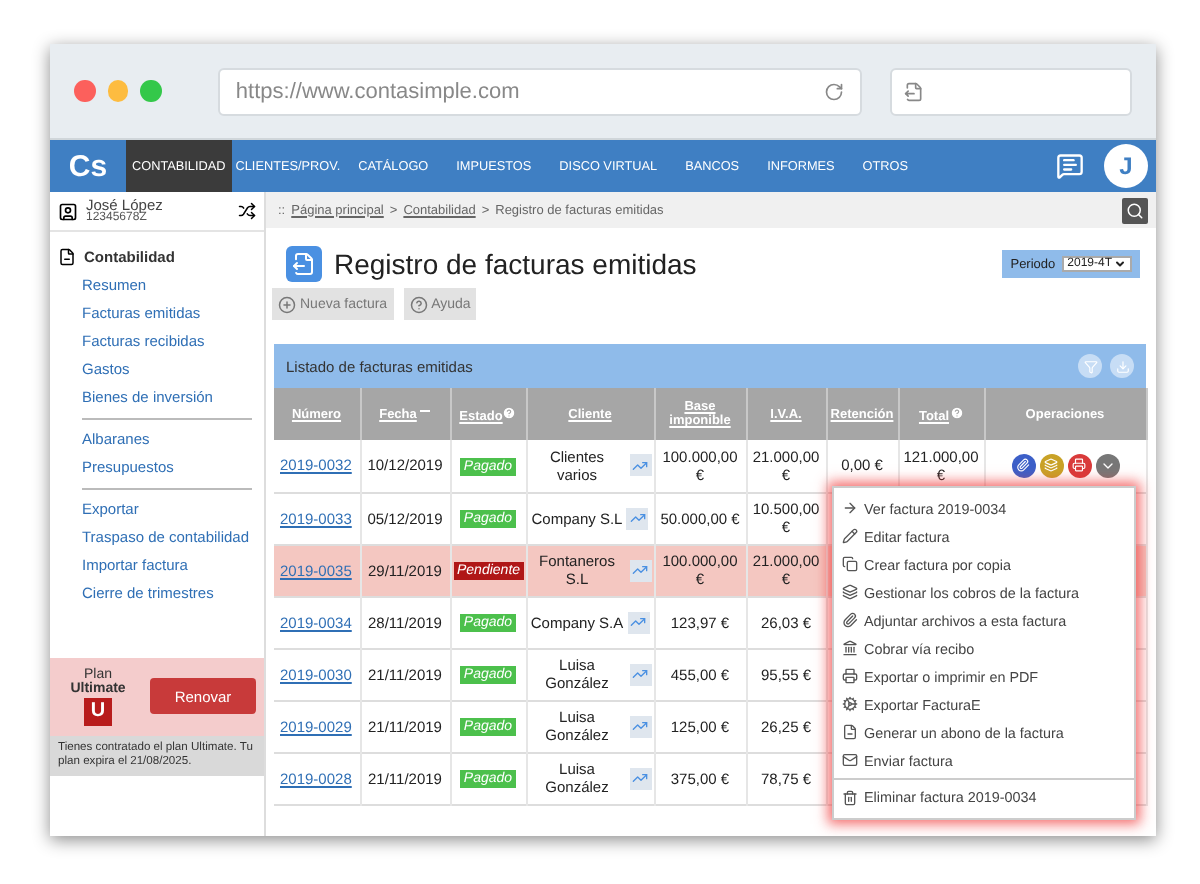  Describe the element at coordinates (247, 211) in the screenshot. I see `shuffle-icon` at that location.